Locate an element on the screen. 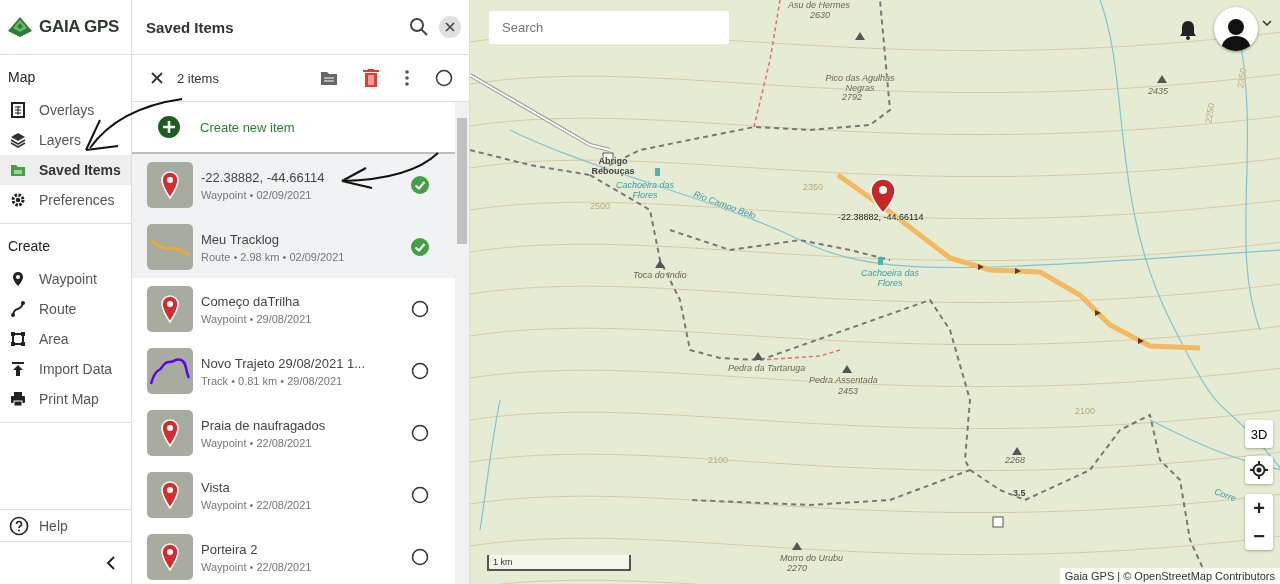 The width and height of the screenshot is (1280, 584). map-label: 2268 is located at coordinates (1015, 460).